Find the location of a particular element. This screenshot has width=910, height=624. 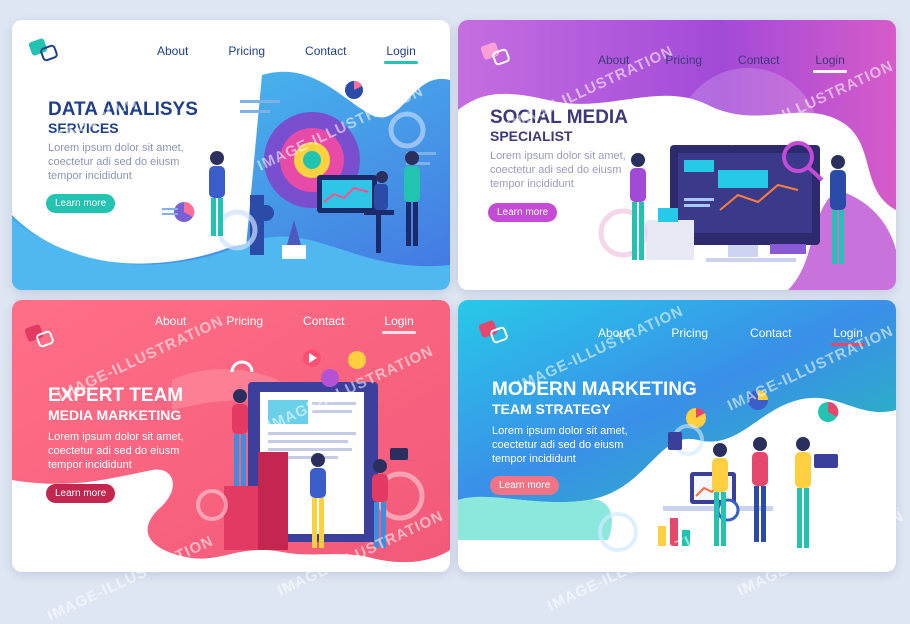

hero-title: MODERN MARKETING is located at coordinates (594, 389).